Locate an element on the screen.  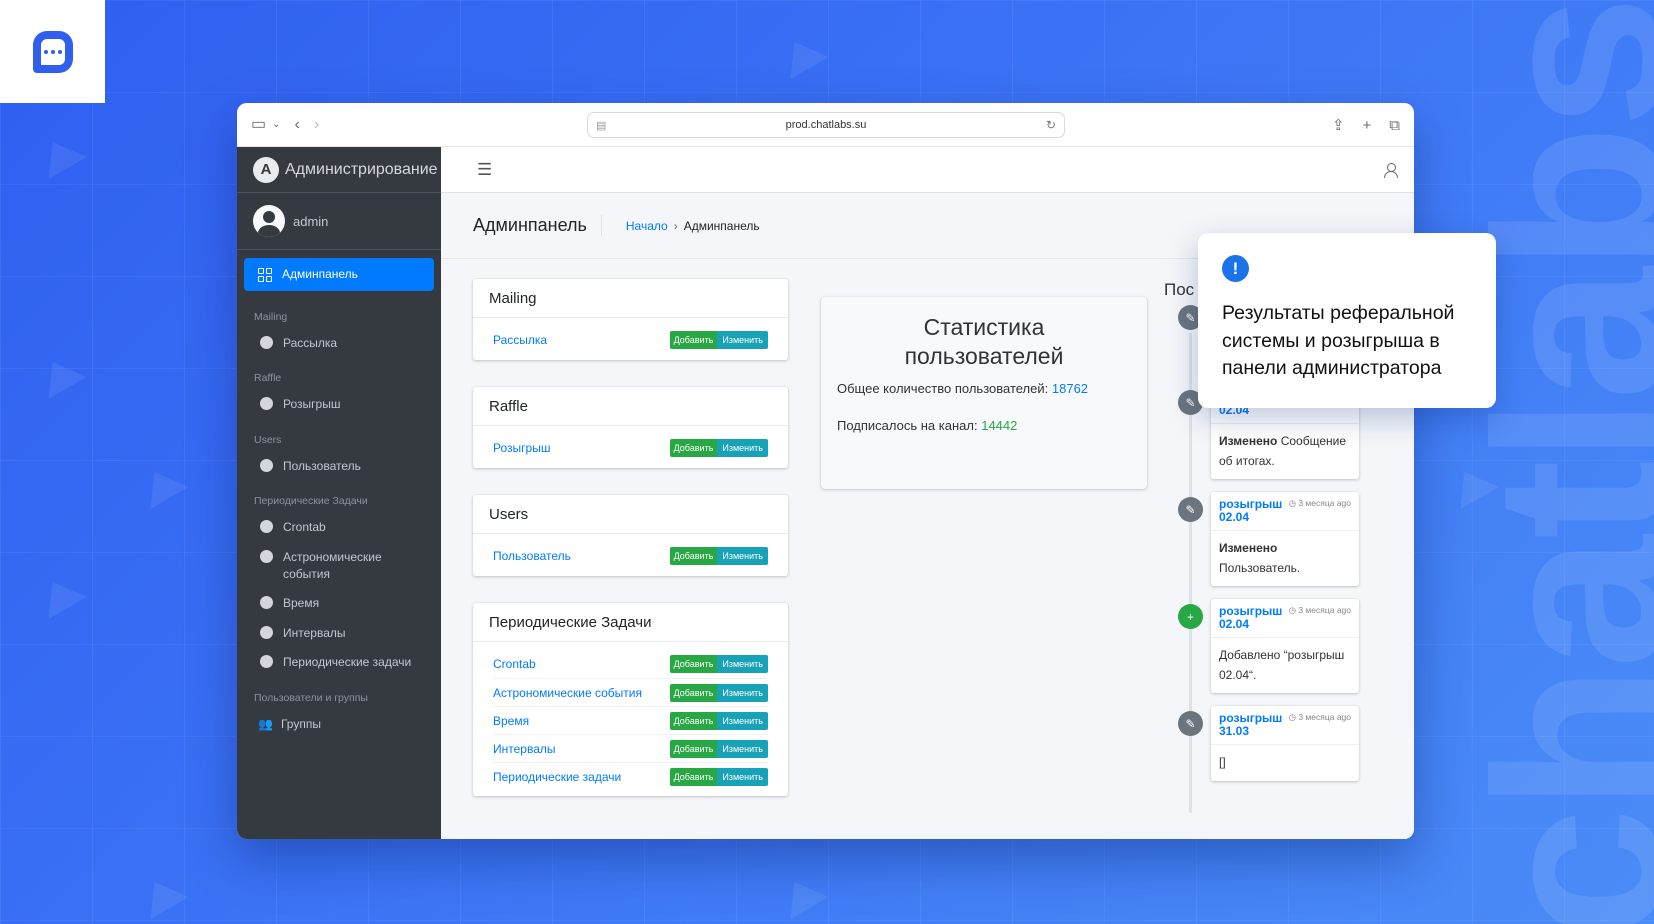
sidebar-item: Crontab is located at coordinates (339, 527).